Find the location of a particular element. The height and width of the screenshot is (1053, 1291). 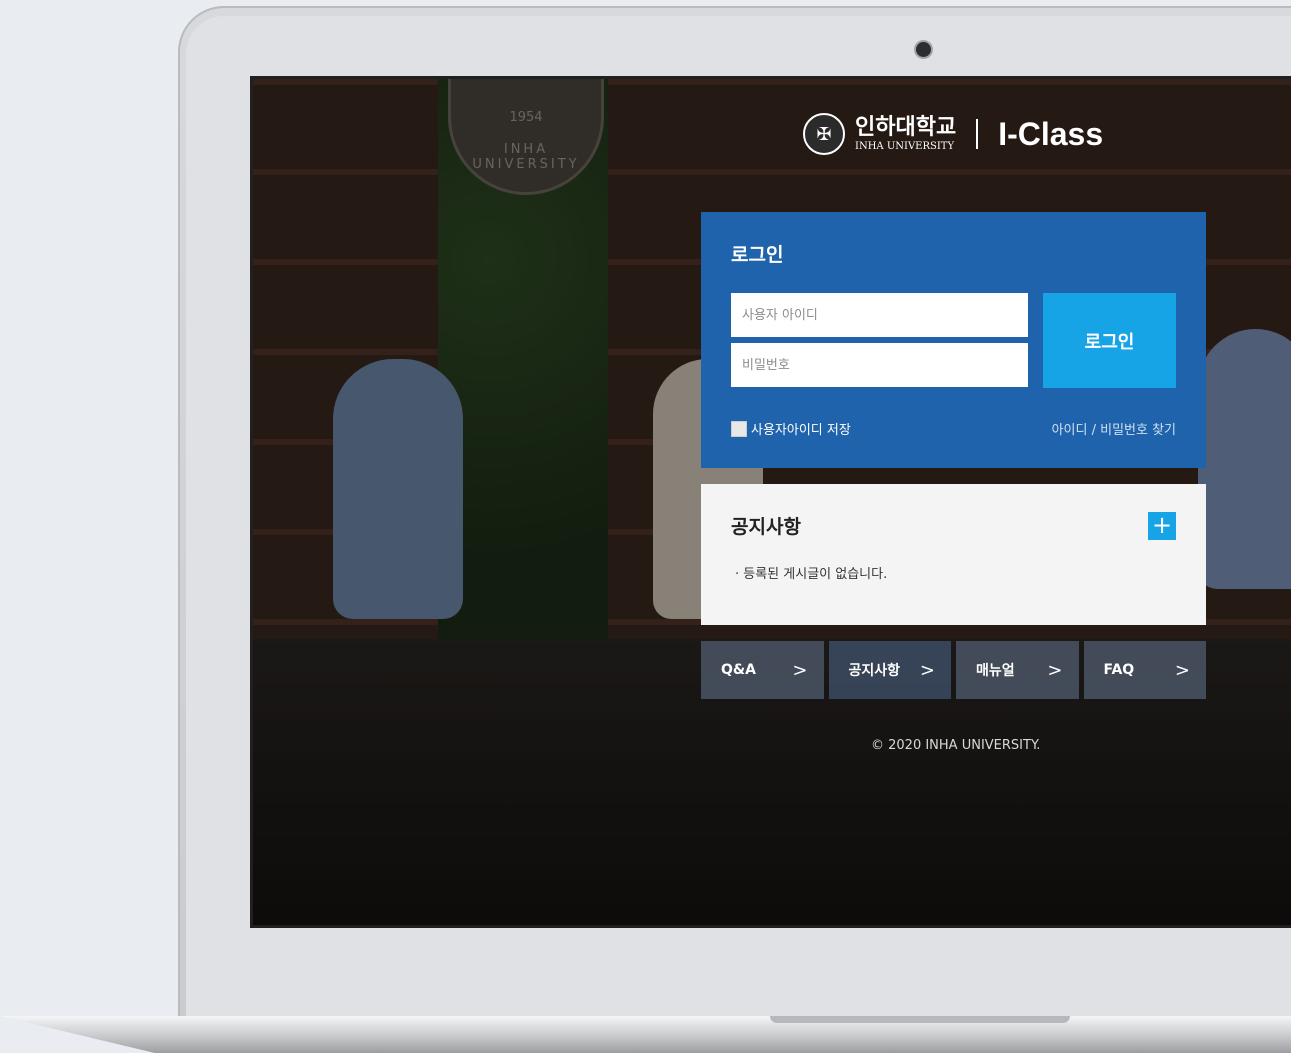

laptop-base is located at coordinates (645, 1034).